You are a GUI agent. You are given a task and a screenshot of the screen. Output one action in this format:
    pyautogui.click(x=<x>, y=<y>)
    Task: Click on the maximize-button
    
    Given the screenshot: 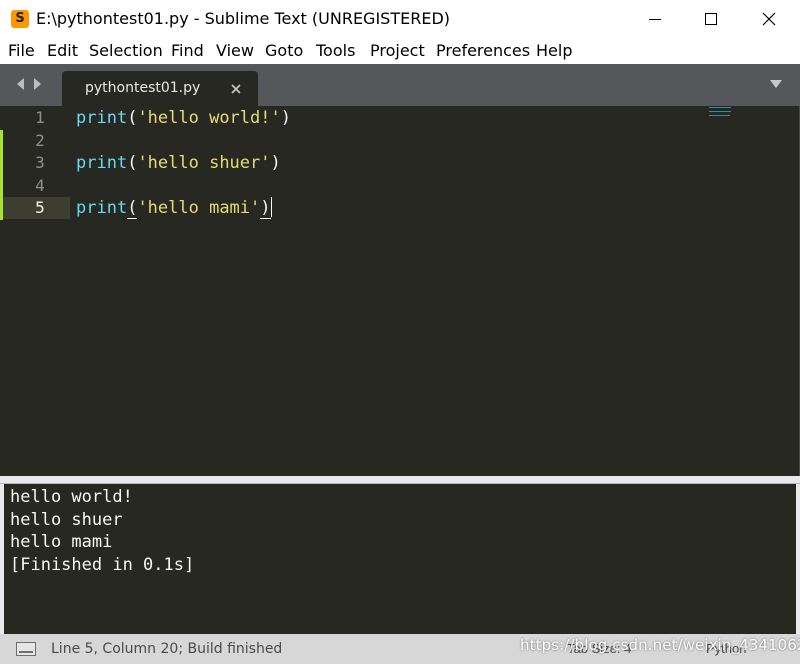 What is the action you would take?
    pyautogui.click(x=711, y=19)
    